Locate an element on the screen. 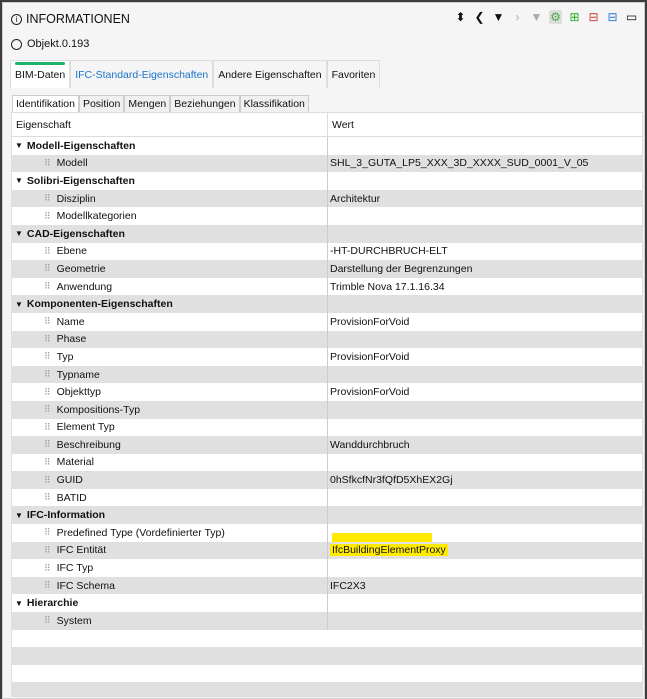 The height and width of the screenshot is (699, 647). subtab-mengen: Mengen is located at coordinates (147, 103).